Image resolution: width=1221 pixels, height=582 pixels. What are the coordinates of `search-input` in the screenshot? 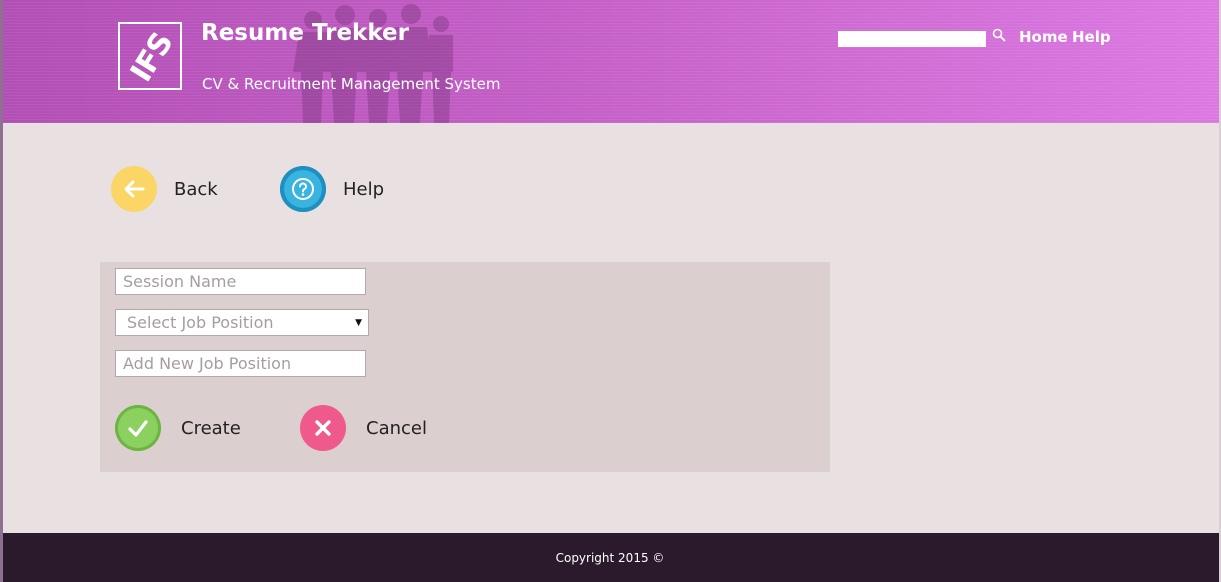 It's located at (912, 39).